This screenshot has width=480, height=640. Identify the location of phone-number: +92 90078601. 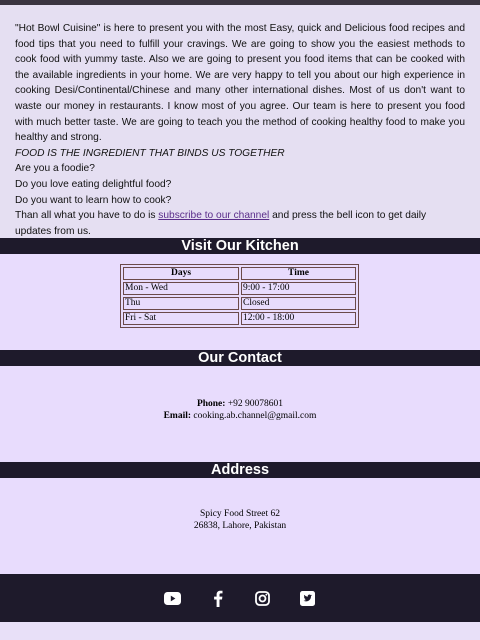
(254, 404).